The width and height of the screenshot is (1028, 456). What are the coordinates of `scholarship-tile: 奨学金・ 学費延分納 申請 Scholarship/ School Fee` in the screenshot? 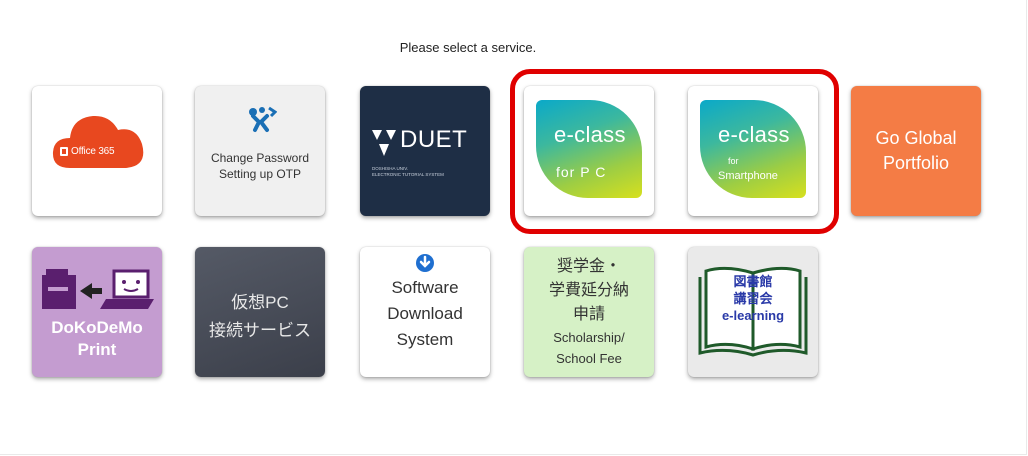 It's located at (589, 312).